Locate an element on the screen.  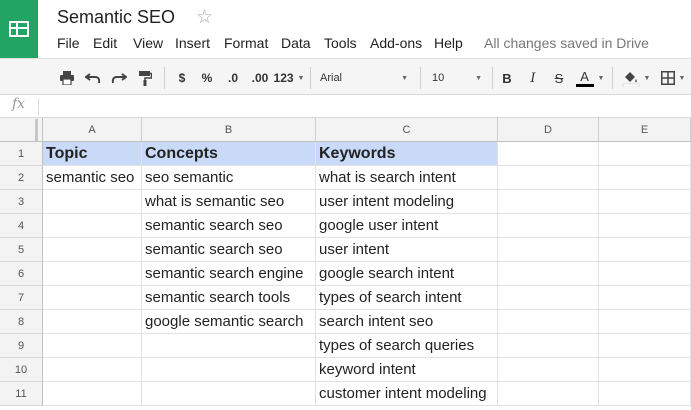
cell-b5: semantic search seo is located at coordinates (229, 250).